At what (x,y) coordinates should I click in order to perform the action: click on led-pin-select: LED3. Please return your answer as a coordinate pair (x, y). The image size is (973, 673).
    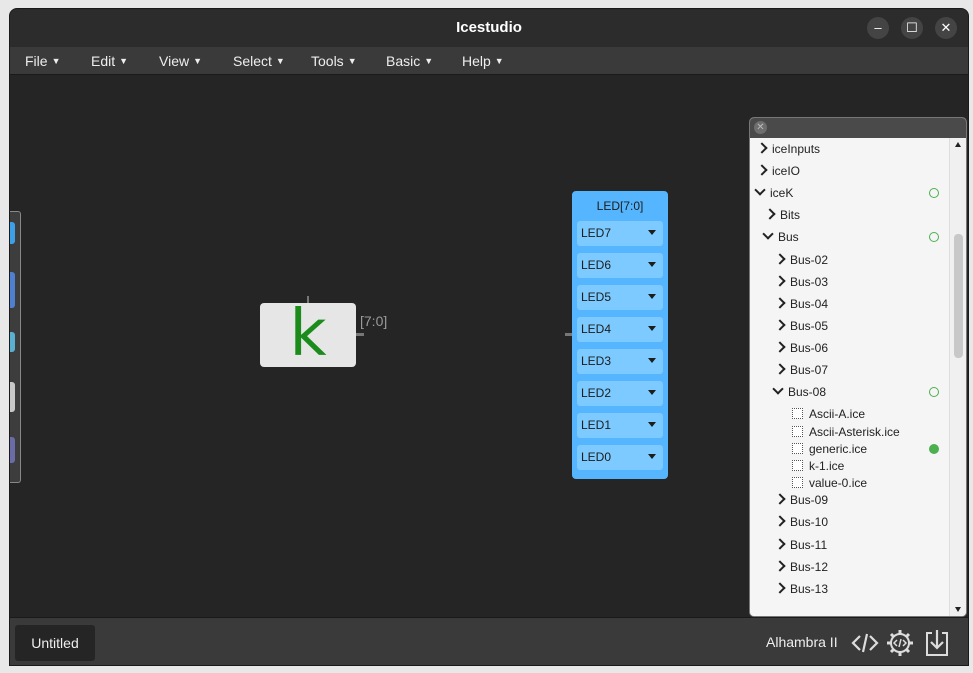
    Looking at the image, I should click on (620, 361).